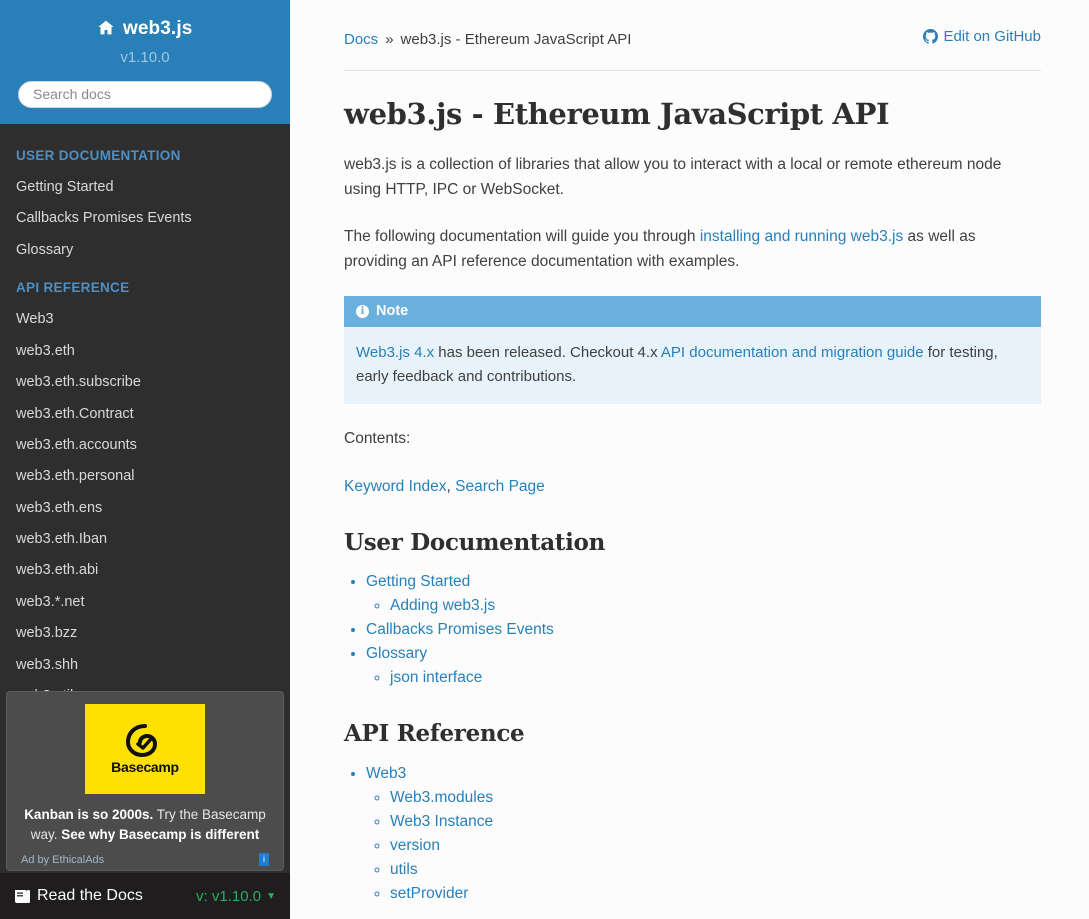 This screenshot has width=1089, height=919. Describe the element at coordinates (931, 36) in the screenshot. I see `github-icon` at that location.